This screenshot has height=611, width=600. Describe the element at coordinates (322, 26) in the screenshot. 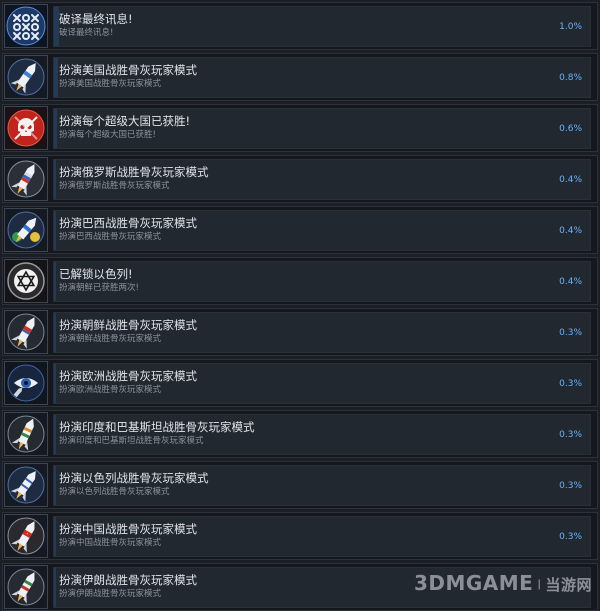

I see `achievement-progress: 破译最终讯息! 破译最终讯息! 1.0%` at that location.